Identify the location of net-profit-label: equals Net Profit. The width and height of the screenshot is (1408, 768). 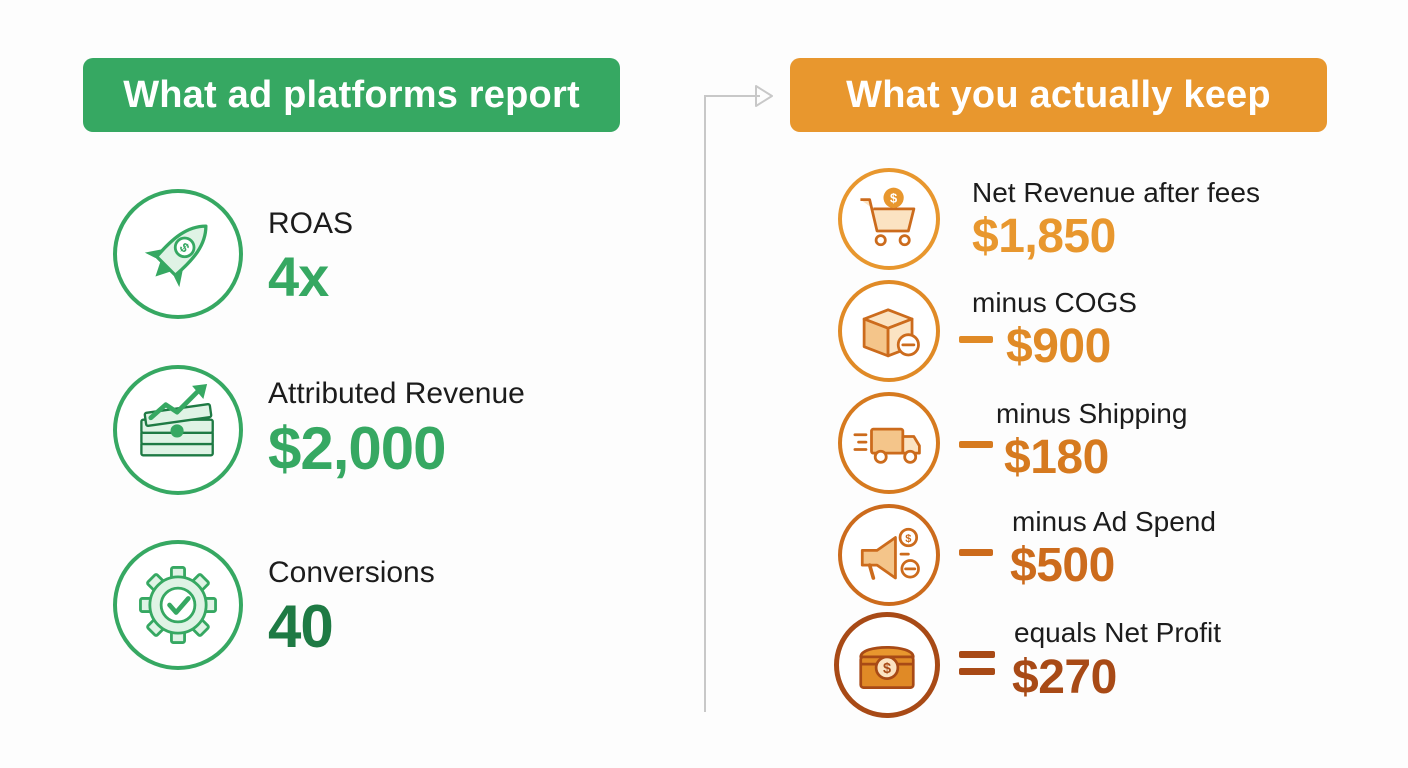
(1117, 632).